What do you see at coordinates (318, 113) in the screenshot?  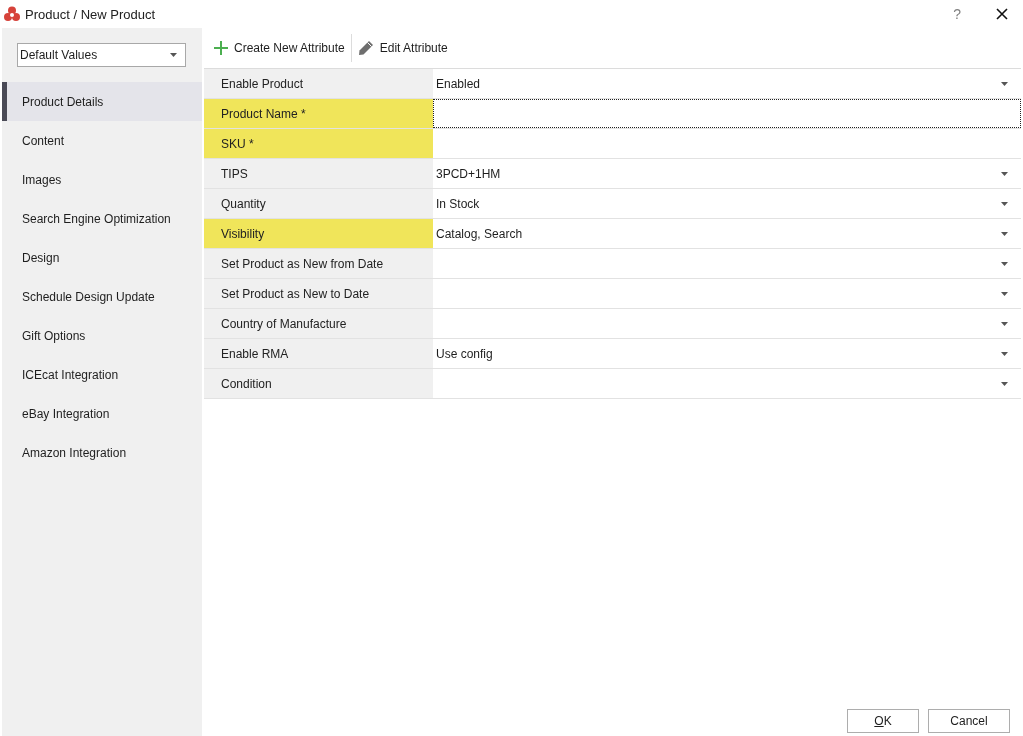 I see `attribute-label: Product Name *` at bounding box center [318, 113].